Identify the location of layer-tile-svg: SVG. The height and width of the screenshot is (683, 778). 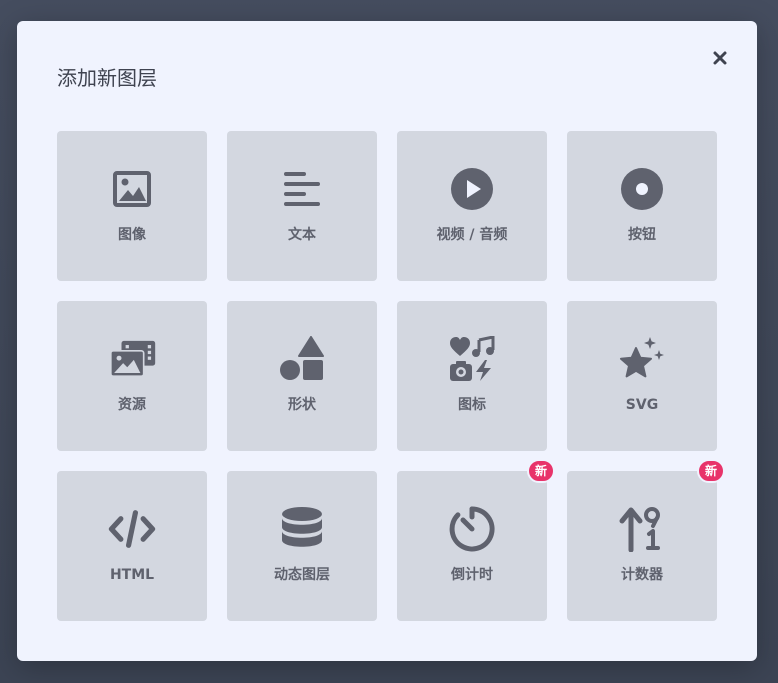
(642, 376).